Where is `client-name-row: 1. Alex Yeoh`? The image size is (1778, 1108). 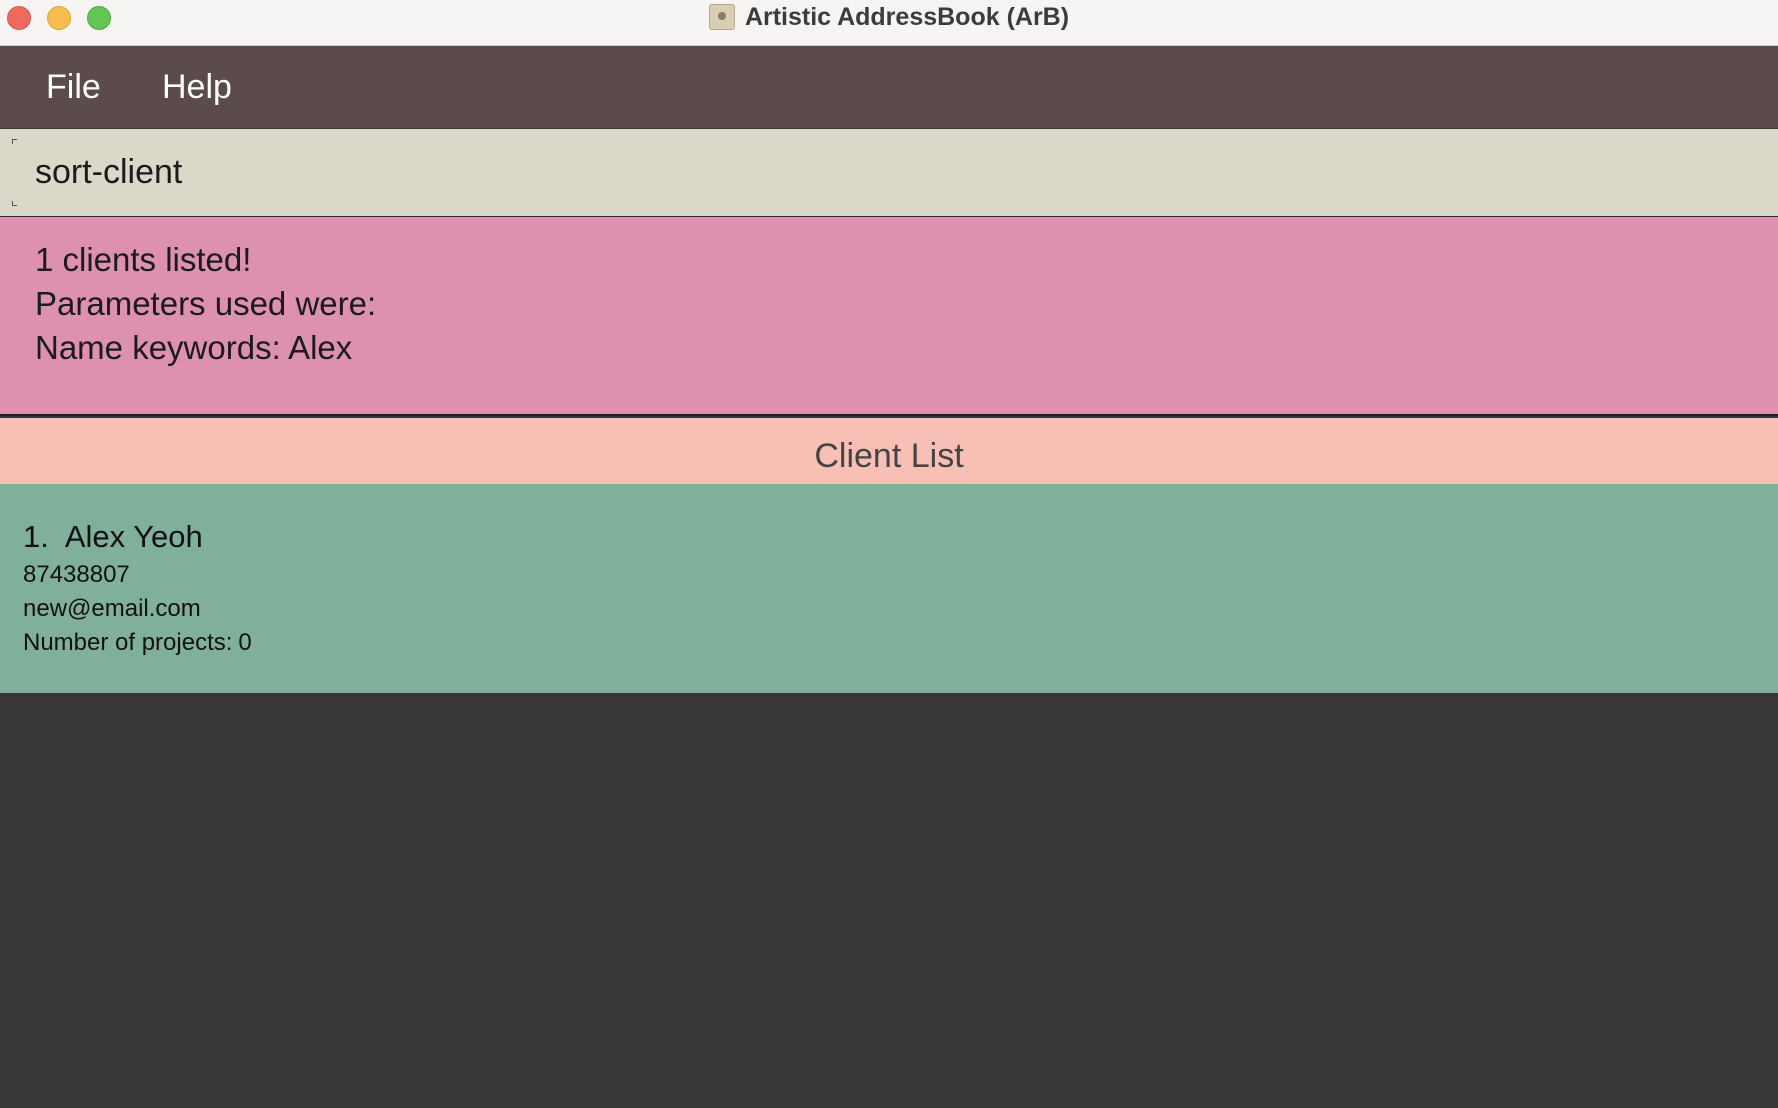 client-name-row: 1. Alex Yeoh is located at coordinates (113, 537).